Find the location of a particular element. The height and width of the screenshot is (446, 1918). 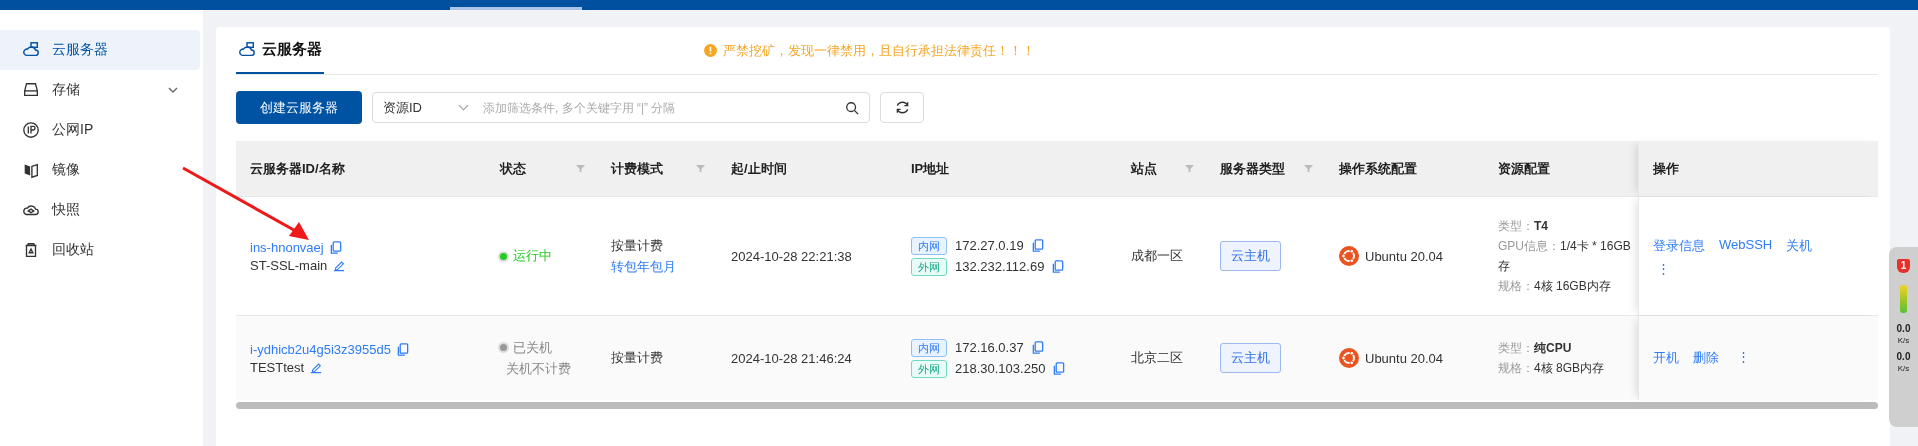

ip-address: 172.27.0.19 is located at coordinates (989, 245).